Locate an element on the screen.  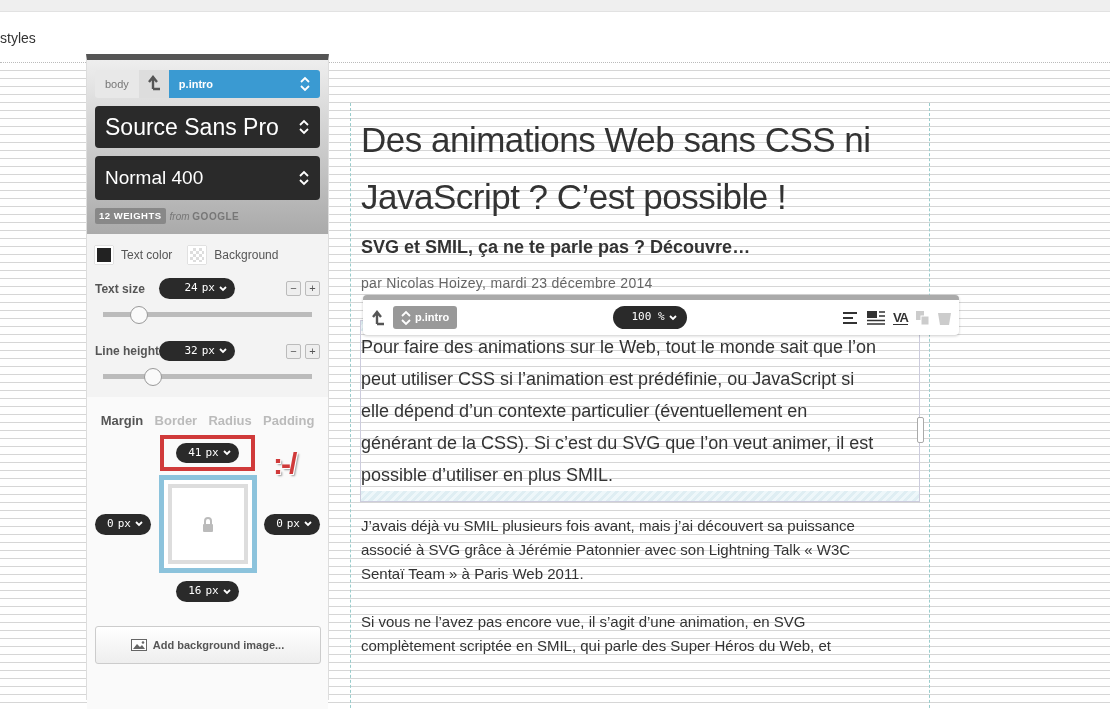
slider-label: Line height is located at coordinates (127, 351).